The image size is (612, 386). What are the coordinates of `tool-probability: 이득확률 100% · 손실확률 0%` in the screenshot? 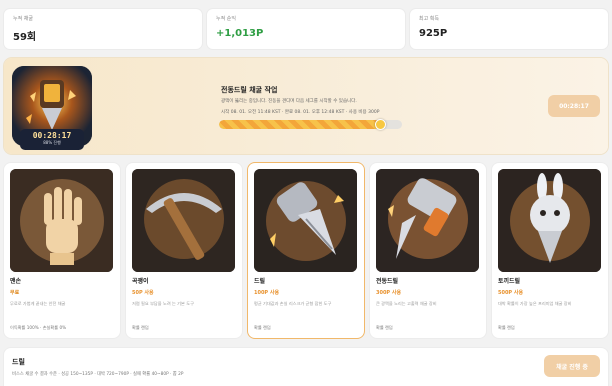 It's located at (38, 327).